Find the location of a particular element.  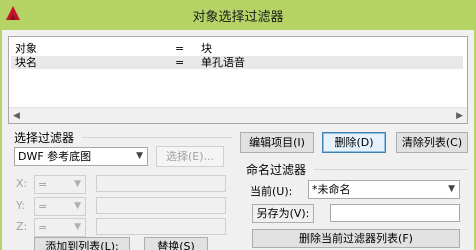

delete-button: 删除(D) is located at coordinates (354, 142).